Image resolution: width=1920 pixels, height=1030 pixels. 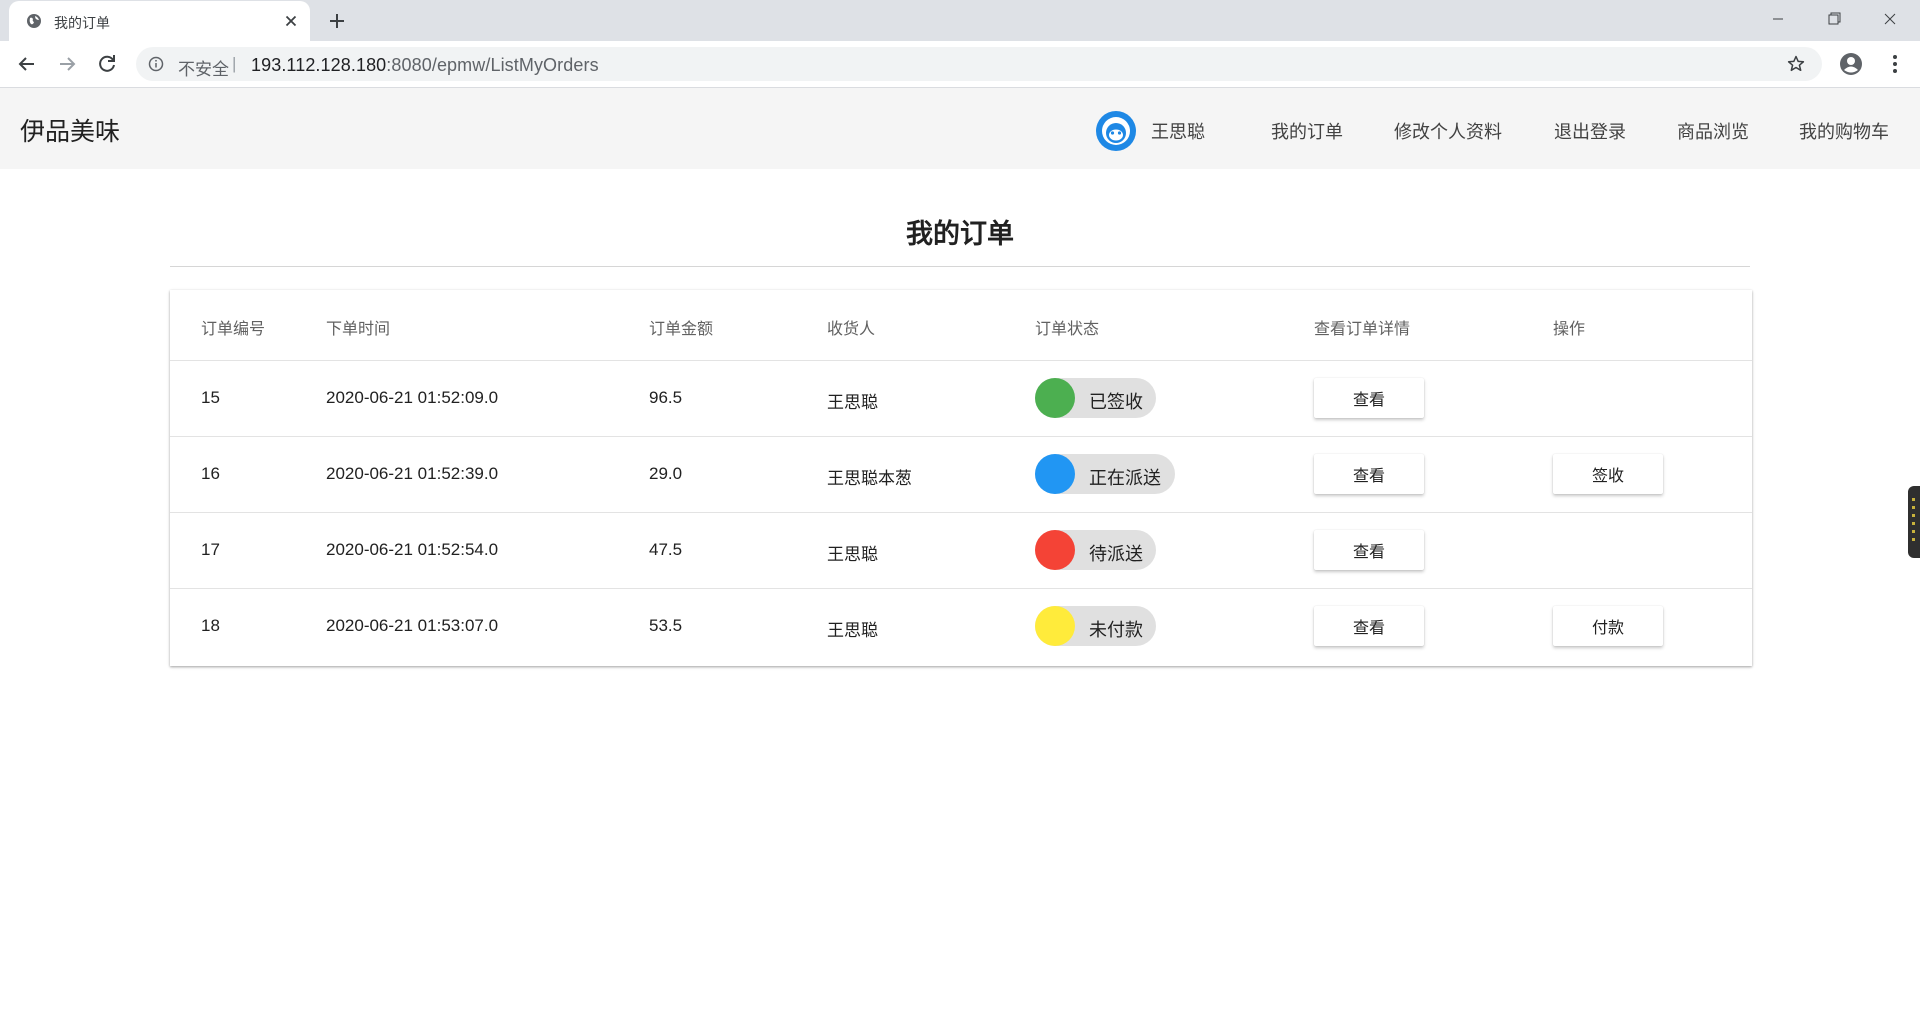 What do you see at coordinates (666, 397) in the screenshot?
I see `order-amount: 96.5` at bounding box center [666, 397].